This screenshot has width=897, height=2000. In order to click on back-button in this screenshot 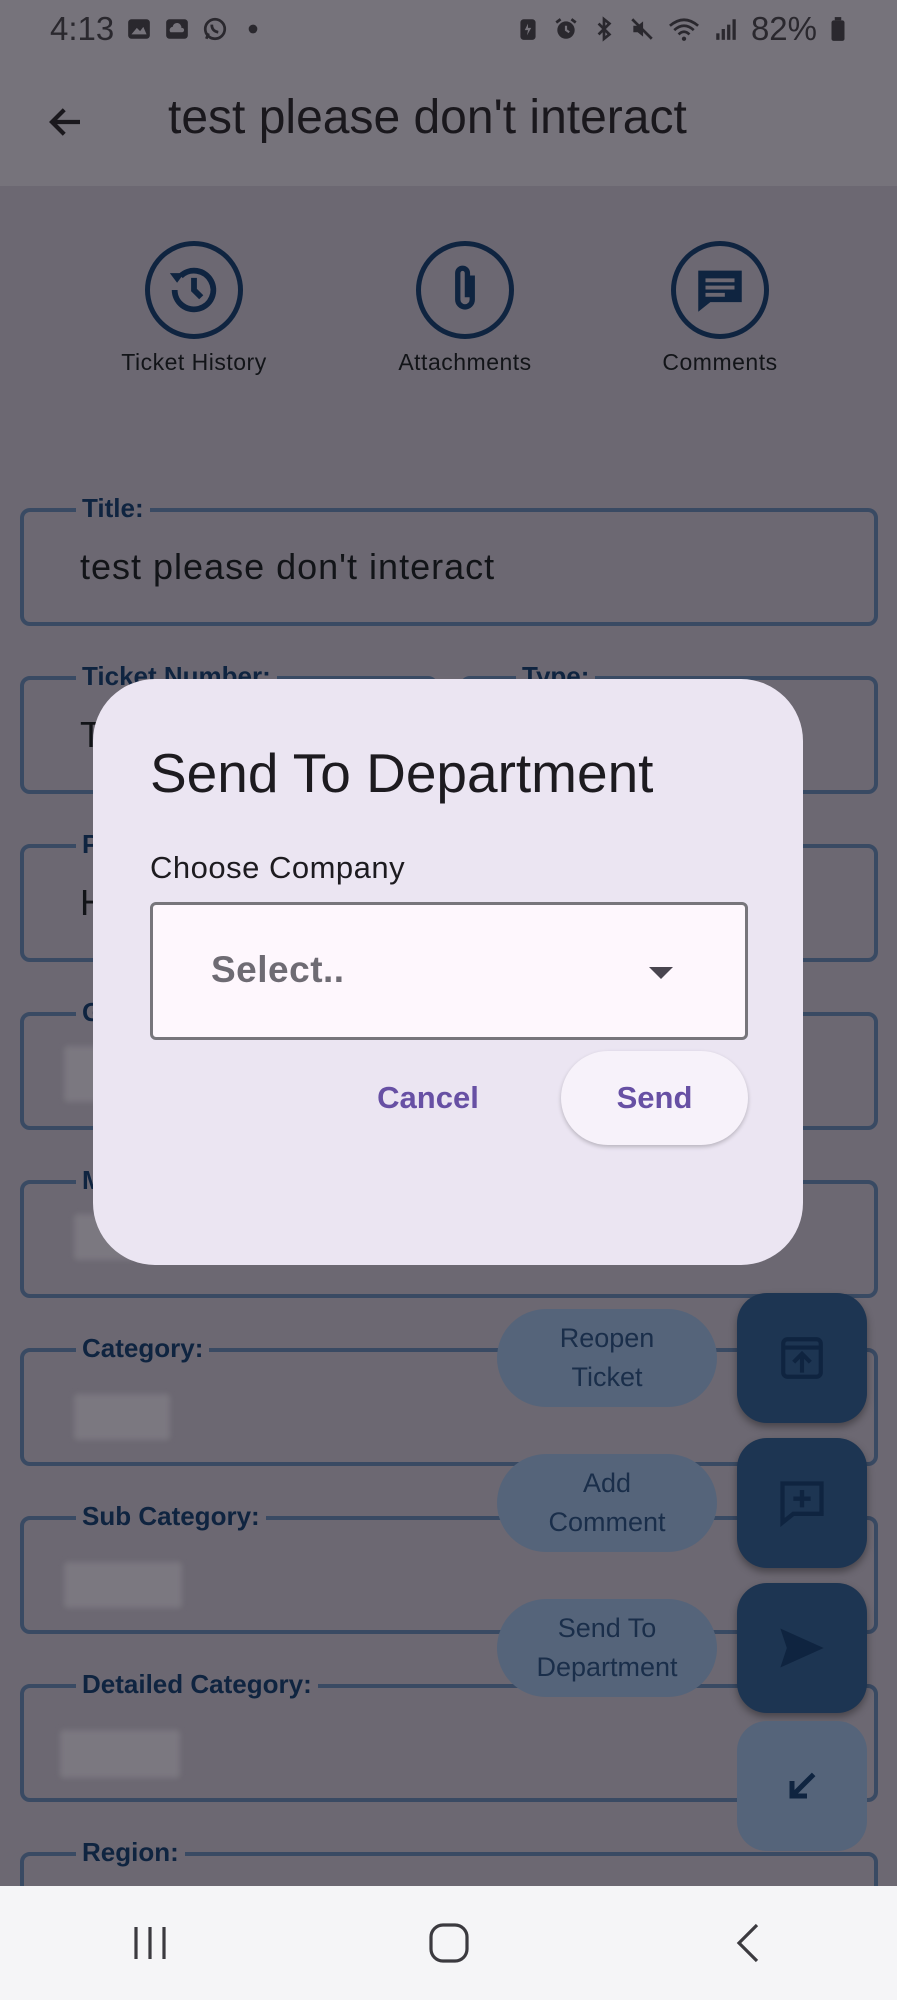, I will do `click(66, 122)`.